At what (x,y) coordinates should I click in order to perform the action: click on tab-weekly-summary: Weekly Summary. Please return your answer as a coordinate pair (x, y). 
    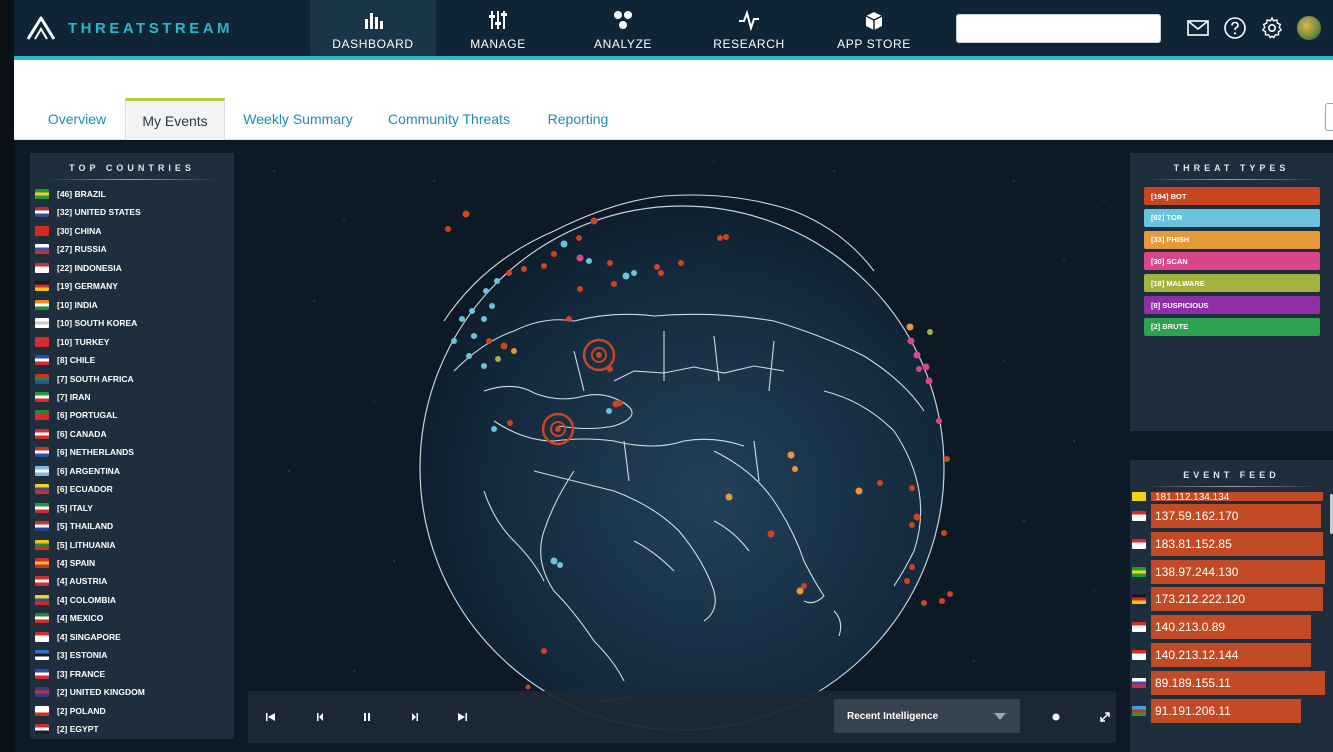
    Looking at the image, I should click on (298, 119).